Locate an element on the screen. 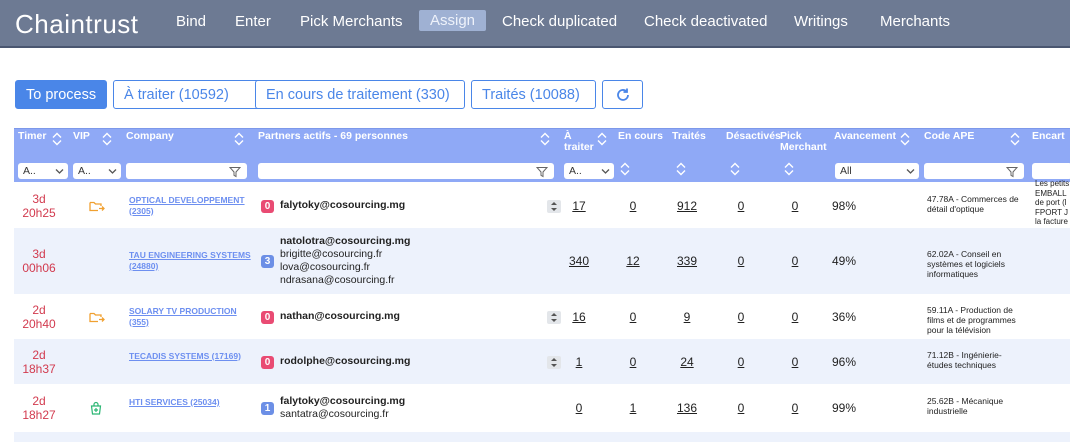  en-cours-count: 12 is located at coordinates (633, 261).